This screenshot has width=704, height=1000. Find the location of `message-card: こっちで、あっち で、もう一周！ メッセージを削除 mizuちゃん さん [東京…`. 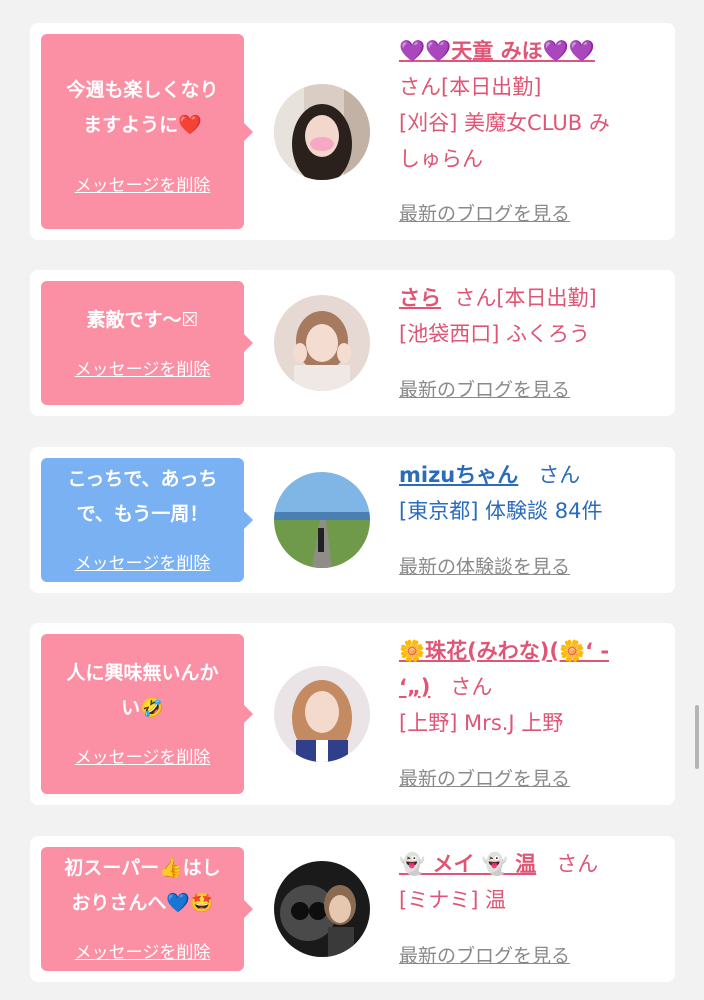

message-card: こっちで、あっち で、もう一周！ メッセージを削除 mizuちゃん さん [東京… is located at coordinates (352, 520).